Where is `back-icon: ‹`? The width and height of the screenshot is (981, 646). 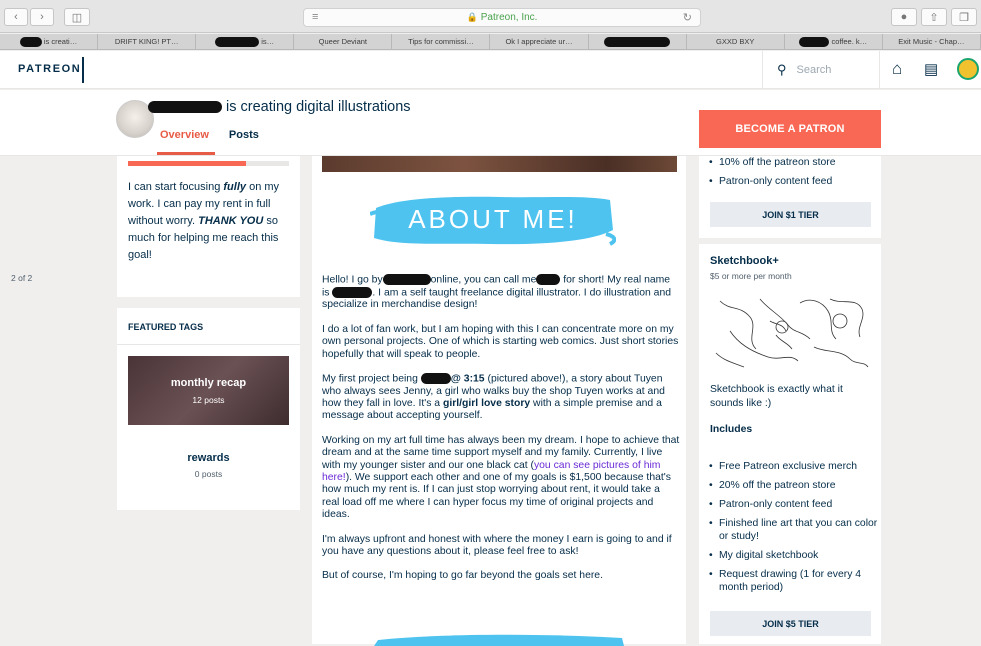 back-icon: ‹ is located at coordinates (16, 17).